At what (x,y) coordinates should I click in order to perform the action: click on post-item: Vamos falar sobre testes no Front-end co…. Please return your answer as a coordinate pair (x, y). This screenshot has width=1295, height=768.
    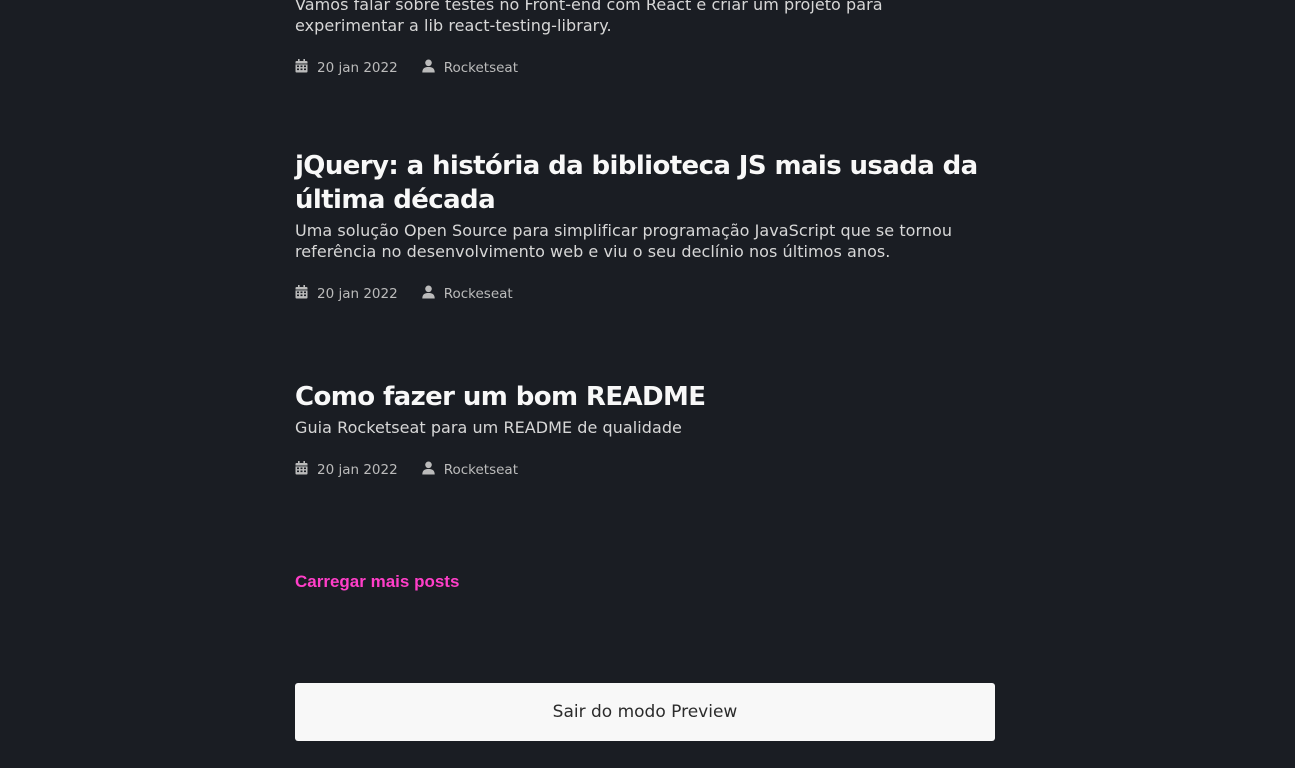
    Looking at the image, I should click on (645, 39).